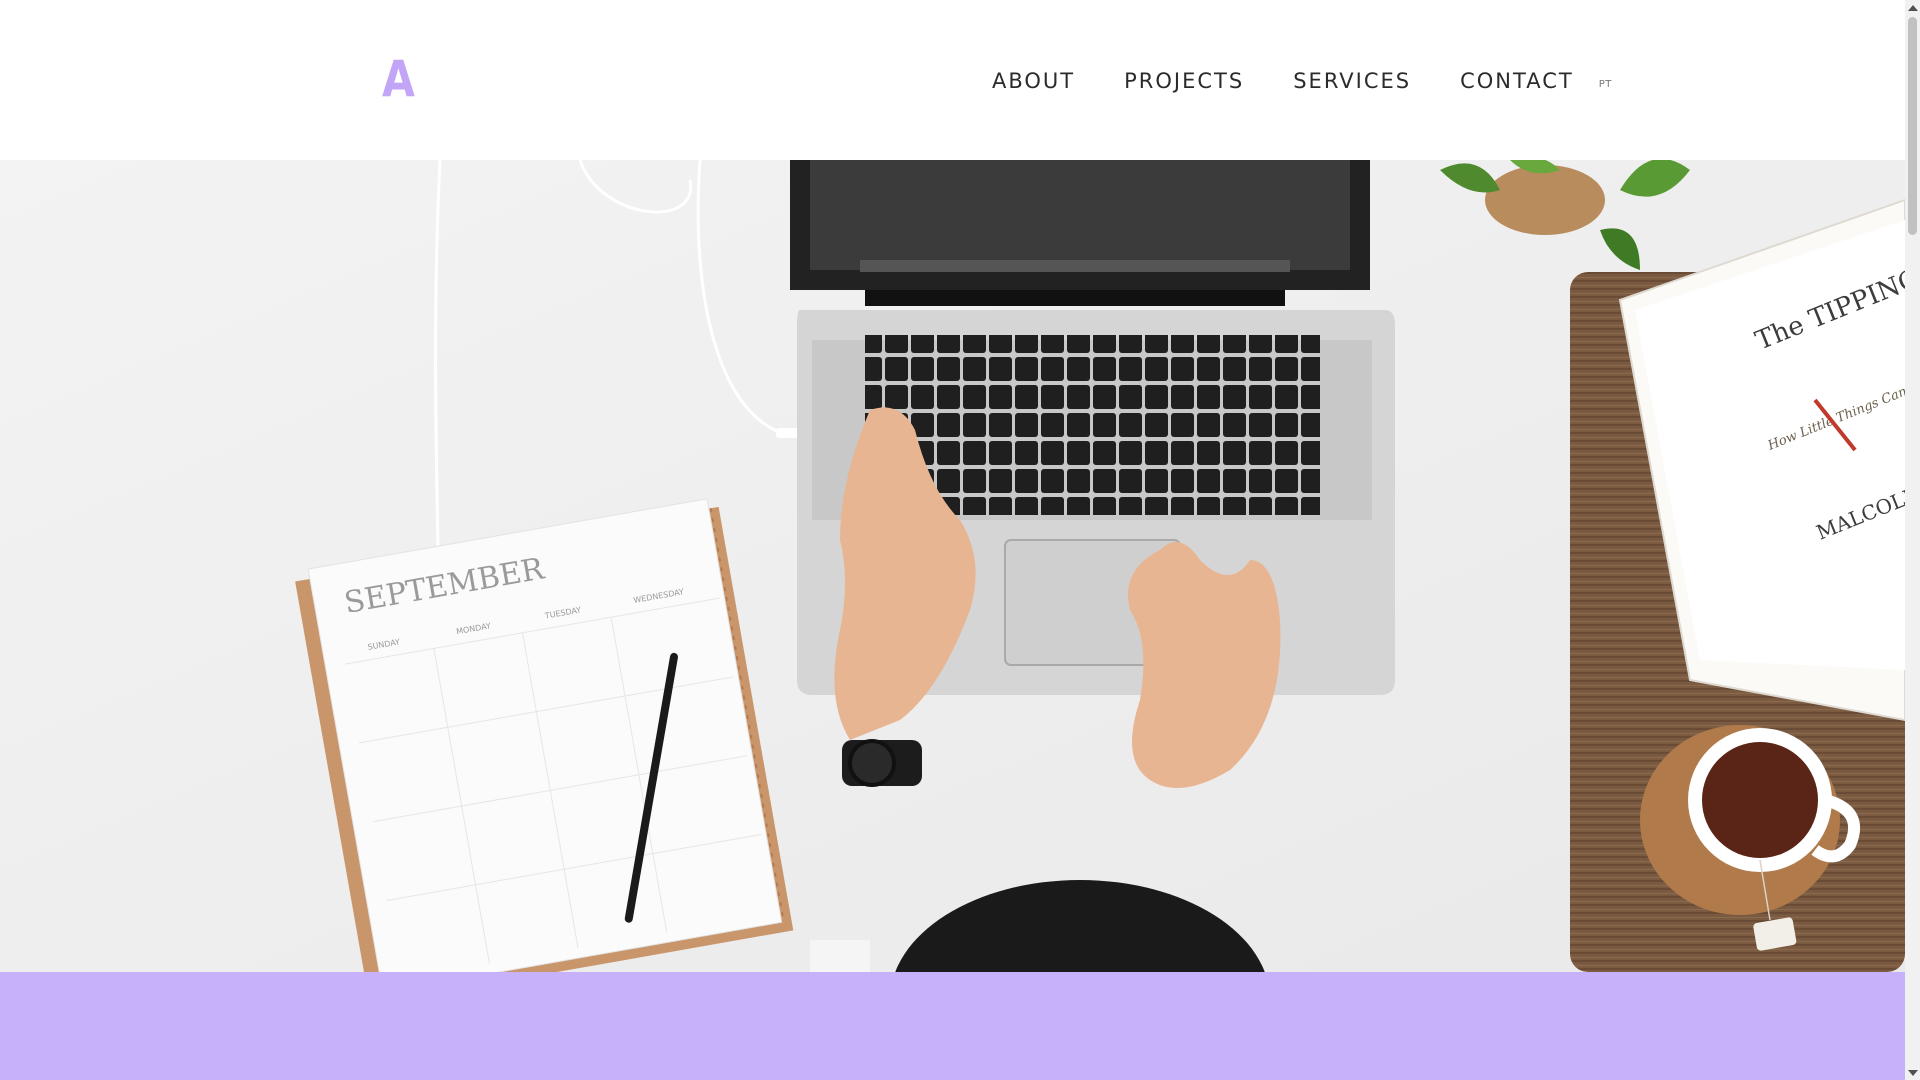 Image resolution: width=1920 pixels, height=1080 pixels. I want to click on language-switch: PT, so click(1605, 81).